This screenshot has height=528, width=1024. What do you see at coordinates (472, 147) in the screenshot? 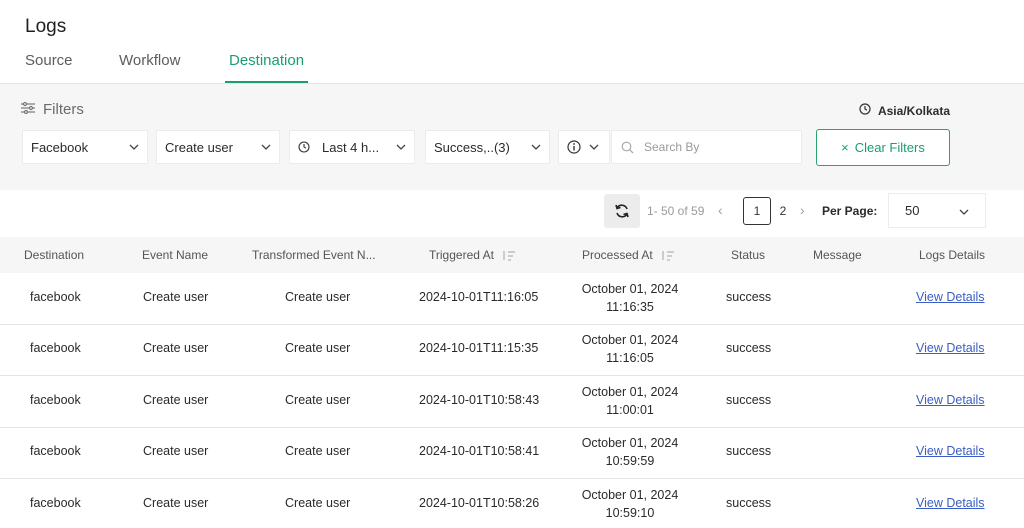
I see `status-value: Success,..(3)` at bounding box center [472, 147].